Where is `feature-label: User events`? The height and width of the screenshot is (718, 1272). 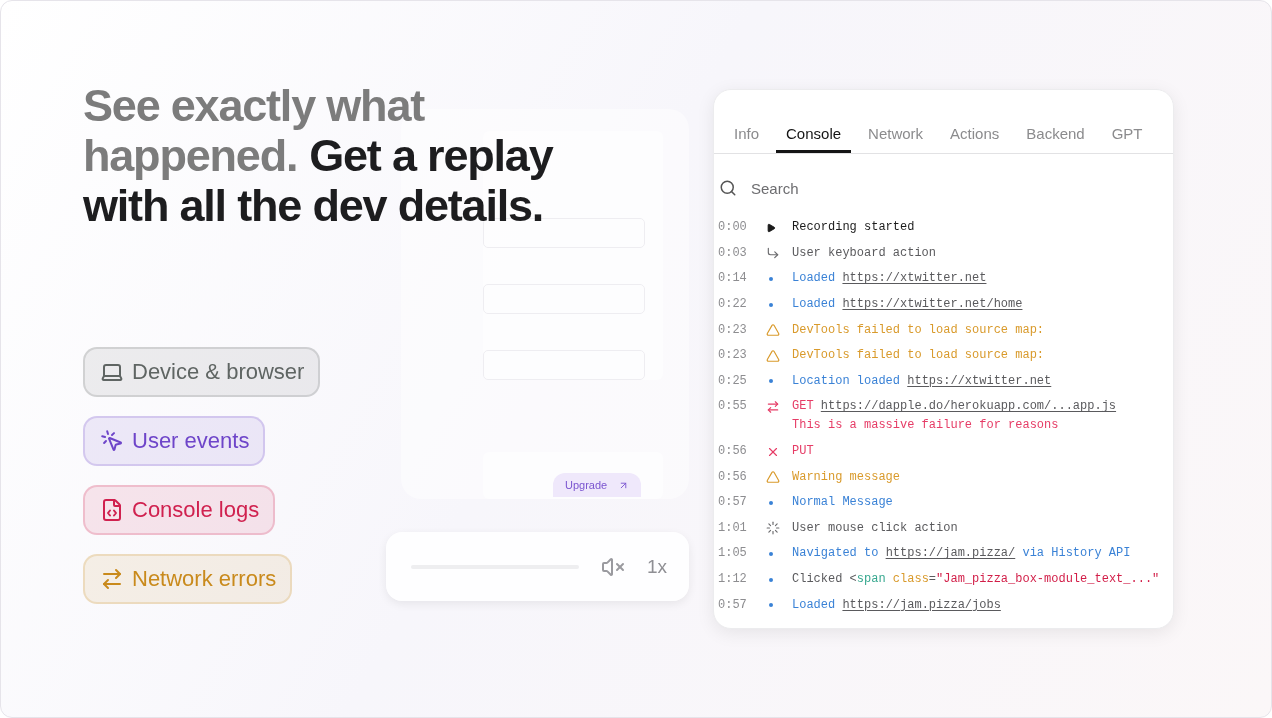 feature-label: User events is located at coordinates (191, 441).